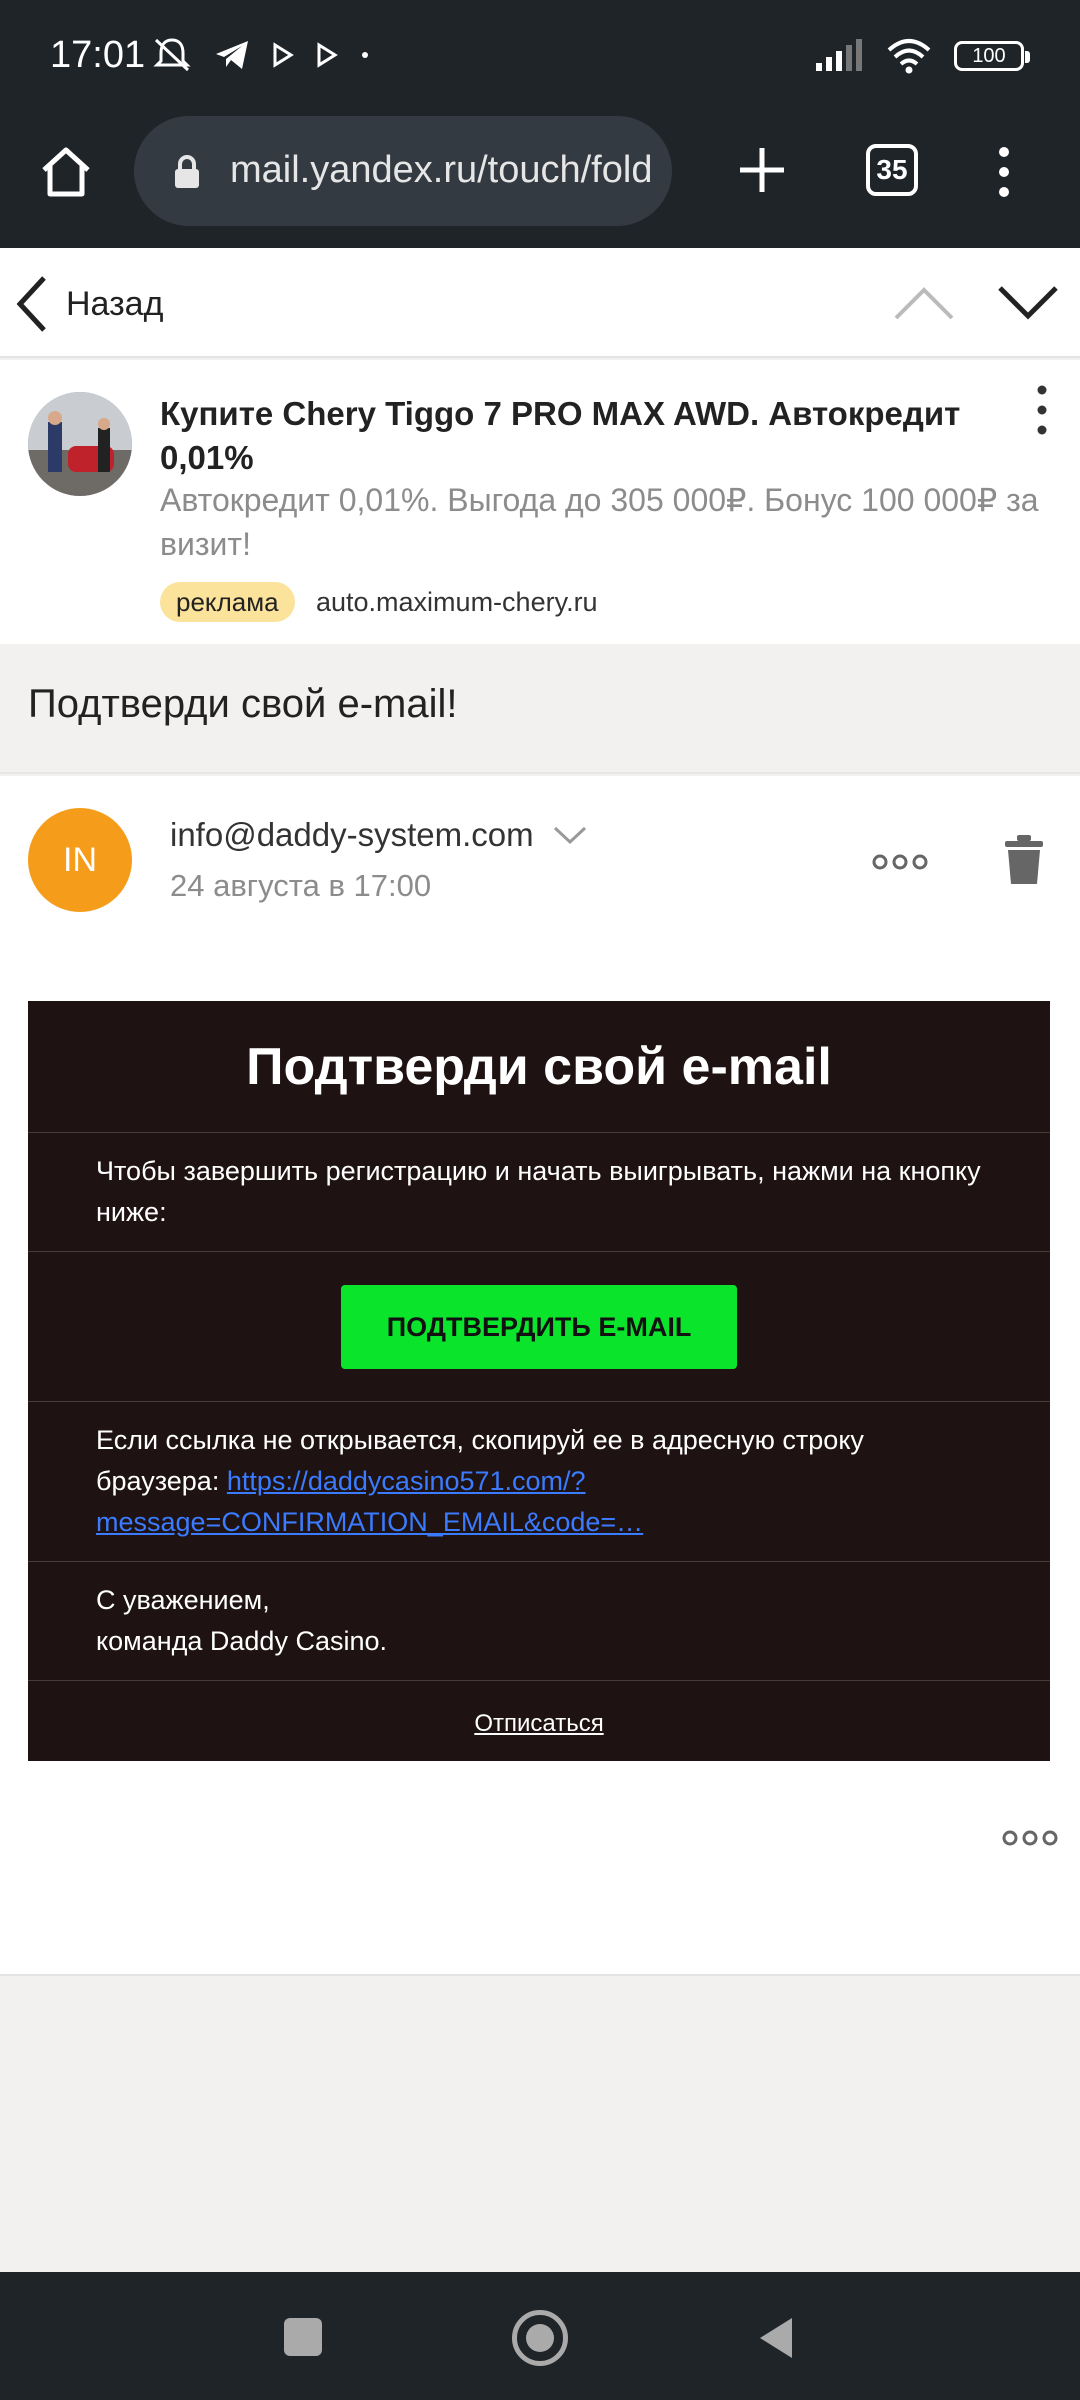 The height and width of the screenshot is (2400, 1080). I want to click on previous-message-icon, so click(924, 302).